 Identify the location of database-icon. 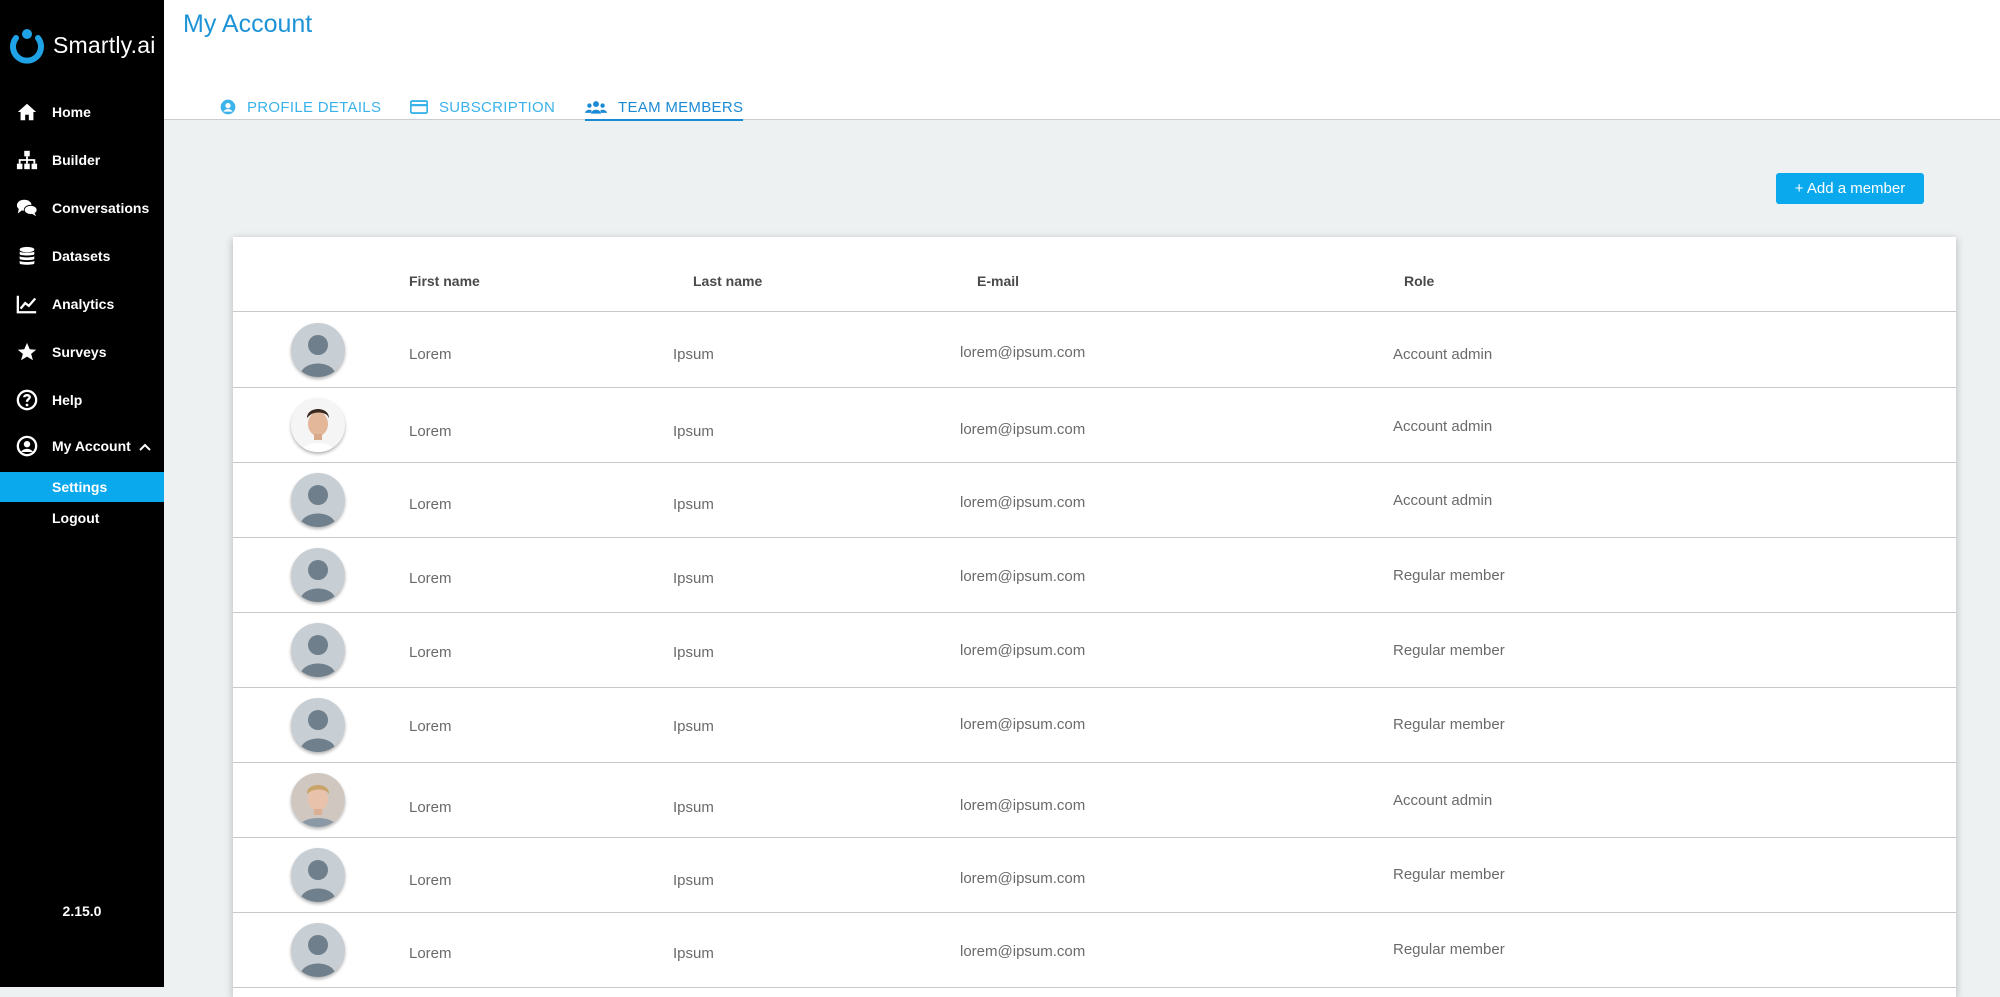
(27, 256).